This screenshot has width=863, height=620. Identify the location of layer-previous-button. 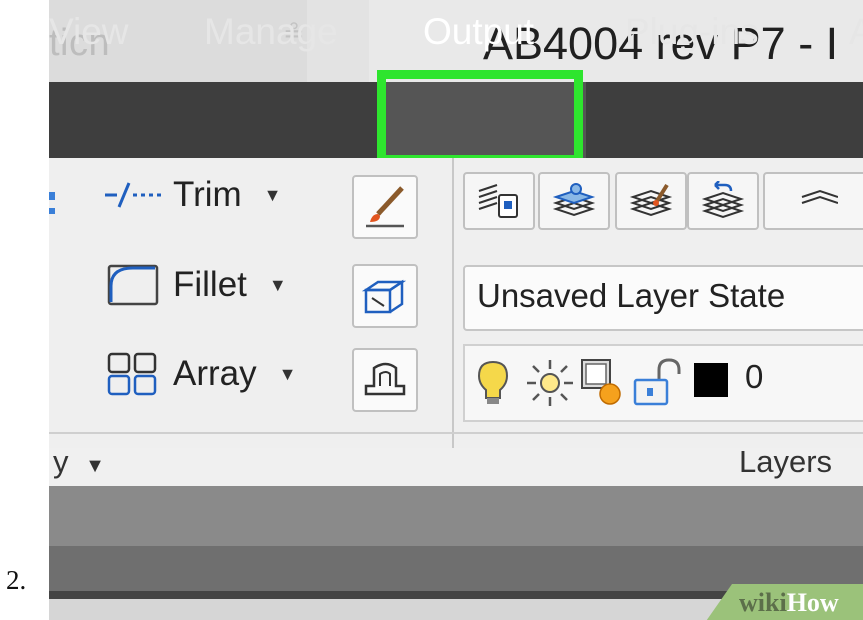
(723, 201).